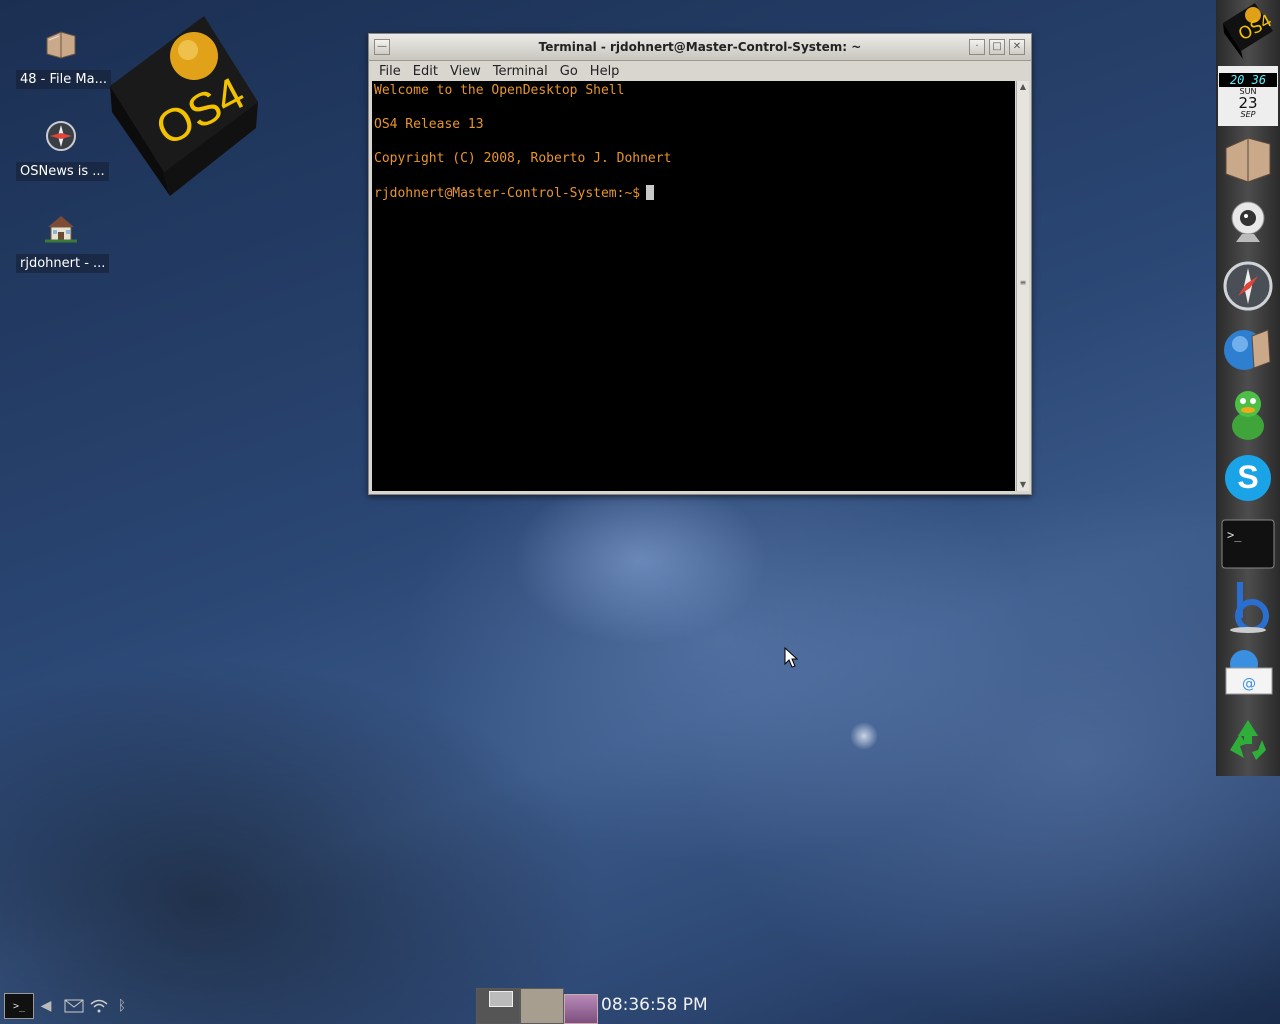  I want to click on mail-icon: @, so click(1248, 672).